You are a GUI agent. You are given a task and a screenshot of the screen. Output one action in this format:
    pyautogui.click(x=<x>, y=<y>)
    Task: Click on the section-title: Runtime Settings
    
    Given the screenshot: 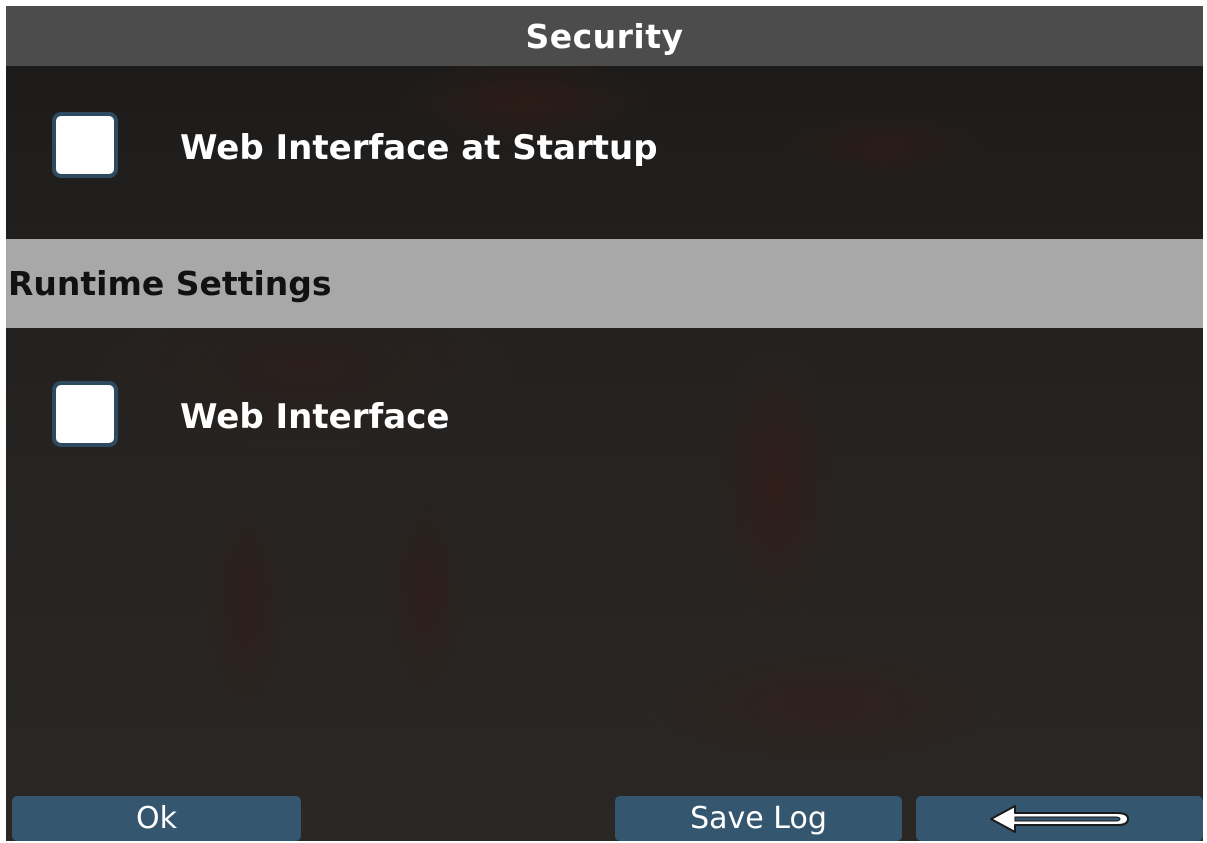 What is the action you would take?
    pyautogui.click(x=170, y=283)
    